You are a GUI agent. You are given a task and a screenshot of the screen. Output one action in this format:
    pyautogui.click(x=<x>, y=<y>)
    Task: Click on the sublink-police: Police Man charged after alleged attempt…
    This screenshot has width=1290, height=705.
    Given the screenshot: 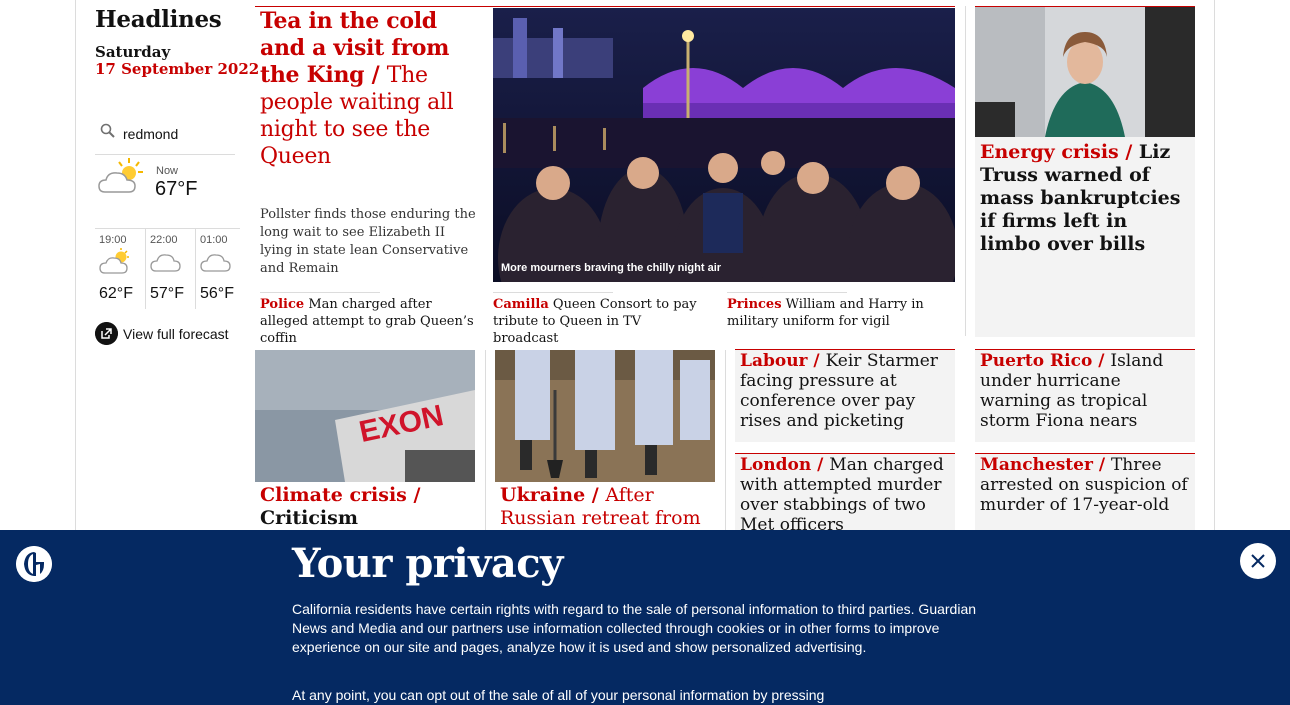 What is the action you would take?
    pyautogui.click(x=370, y=321)
    